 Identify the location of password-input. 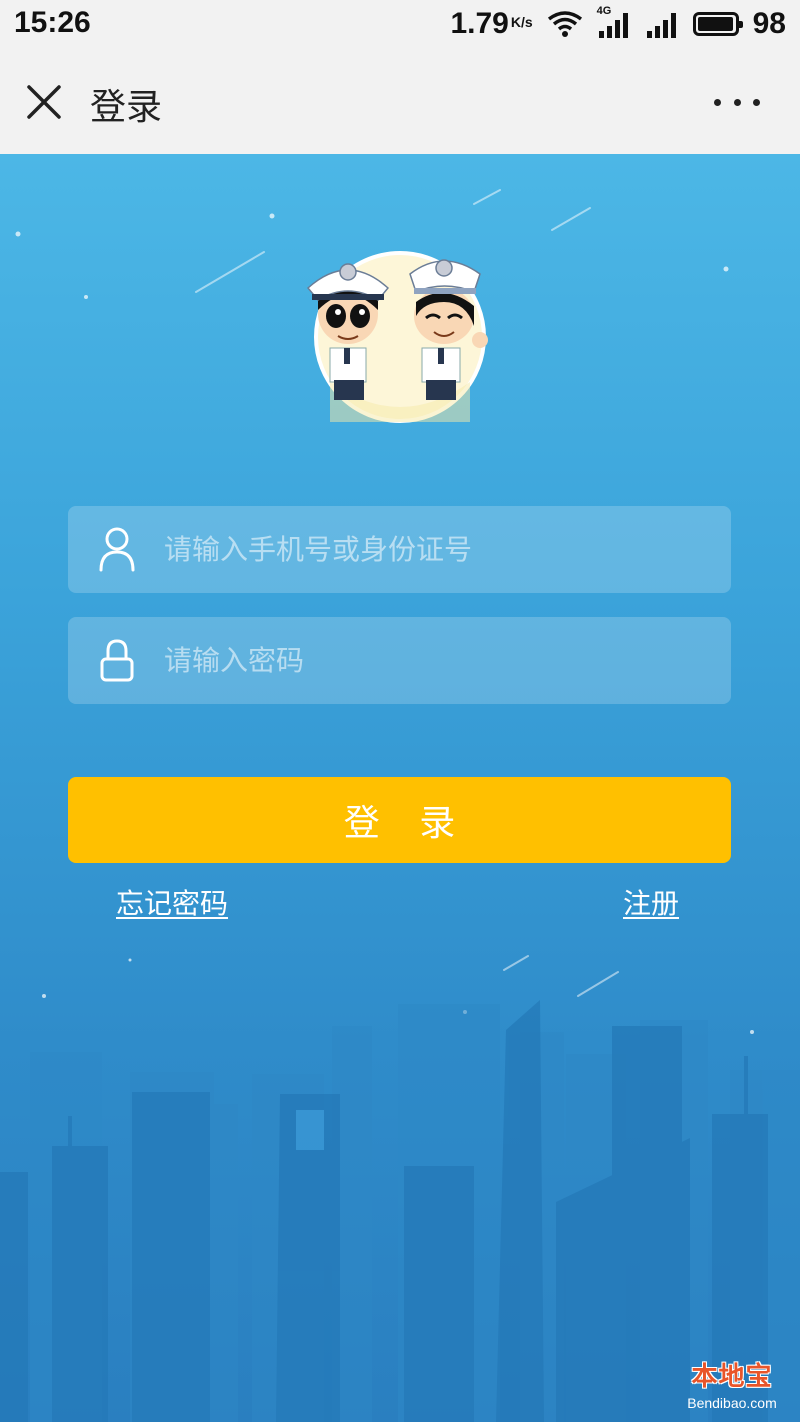
(434, 660).